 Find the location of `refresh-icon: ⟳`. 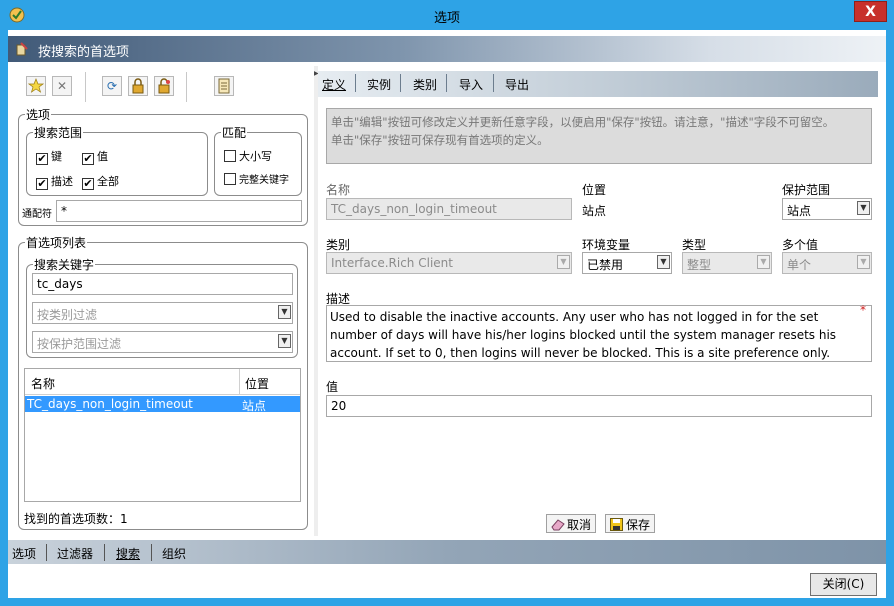

refresh-icon: ⟳ is located at coordinates (112, 86).